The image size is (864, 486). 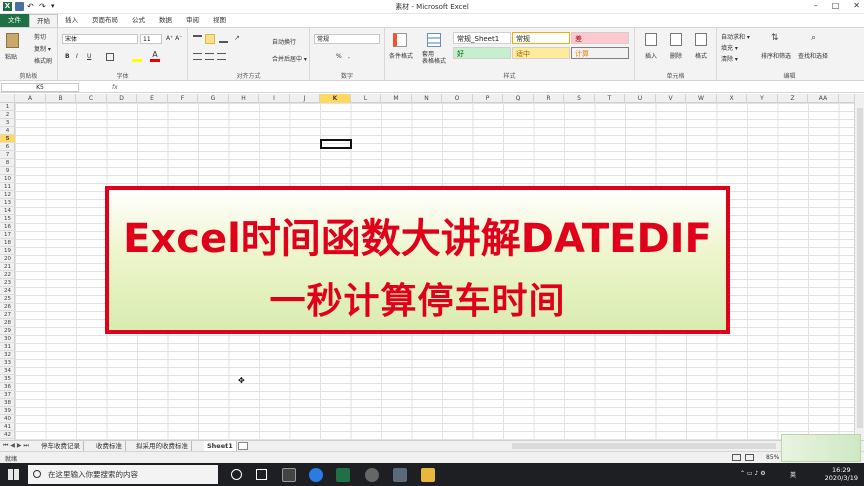 I want to click on conditional-format-button: 条件格式, so click(x=401, y=55).